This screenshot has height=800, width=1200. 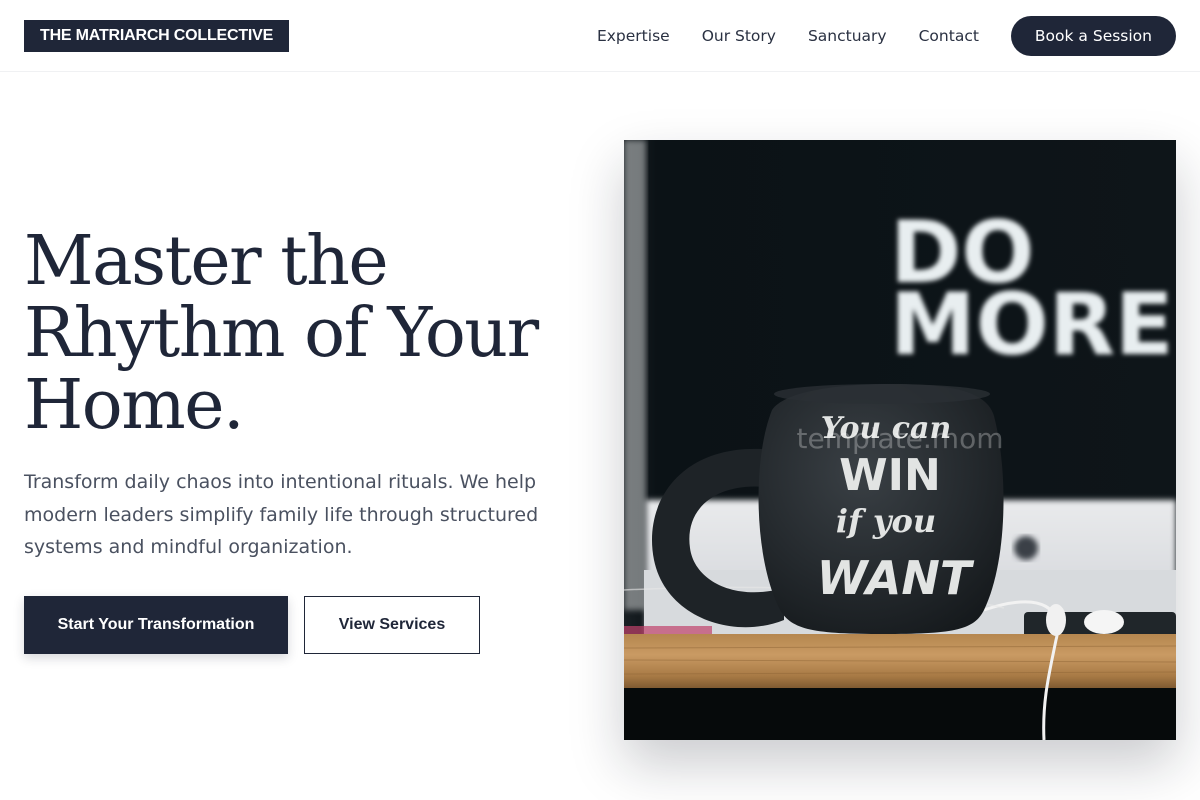 I want to click on mug-text-win: WIN, so click(x=890, y=475).